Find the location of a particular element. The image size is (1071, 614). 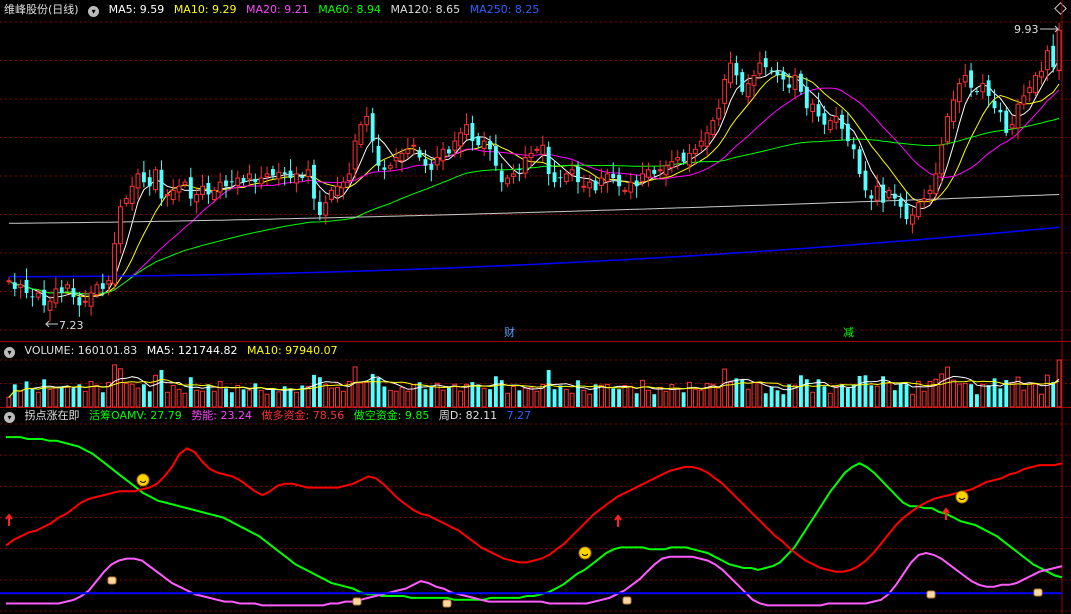

smiley-icon is located at coordinates (143, 480).